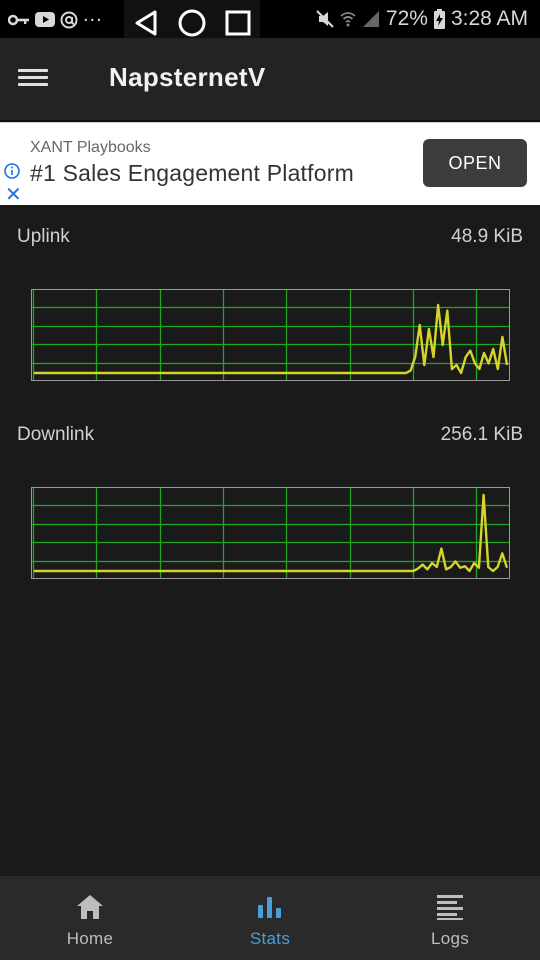  What do you see at coordinates (43, 236) in the screenshot?
I see `uplink-label: Uplink` at bounding box center [43, 236].